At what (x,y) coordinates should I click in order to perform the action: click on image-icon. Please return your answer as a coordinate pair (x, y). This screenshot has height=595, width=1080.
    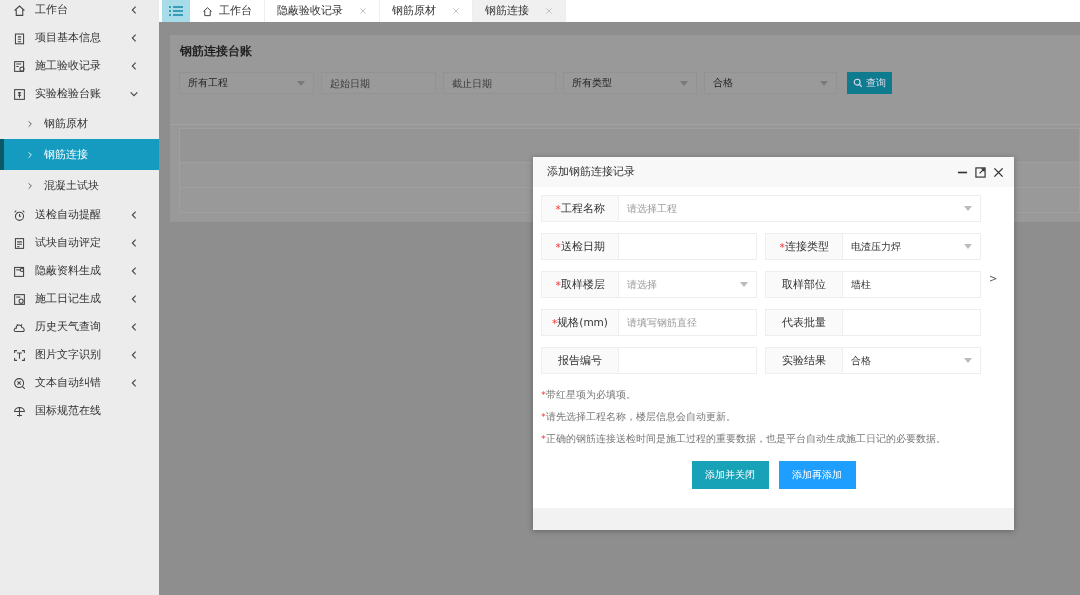
    Looking at the image, I should click on (19, 299).